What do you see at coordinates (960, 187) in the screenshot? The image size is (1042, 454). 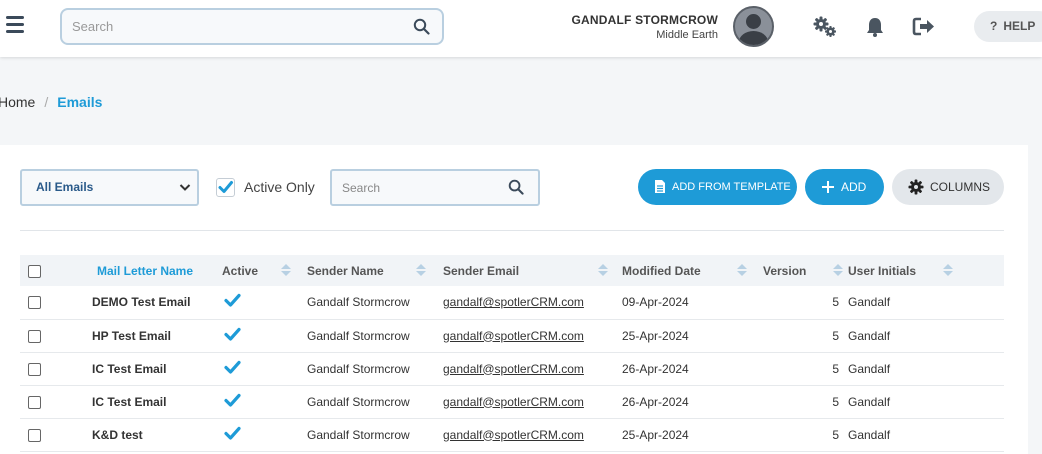 I see `columns-label: COLUMNS` at bounding box center [960, 187].